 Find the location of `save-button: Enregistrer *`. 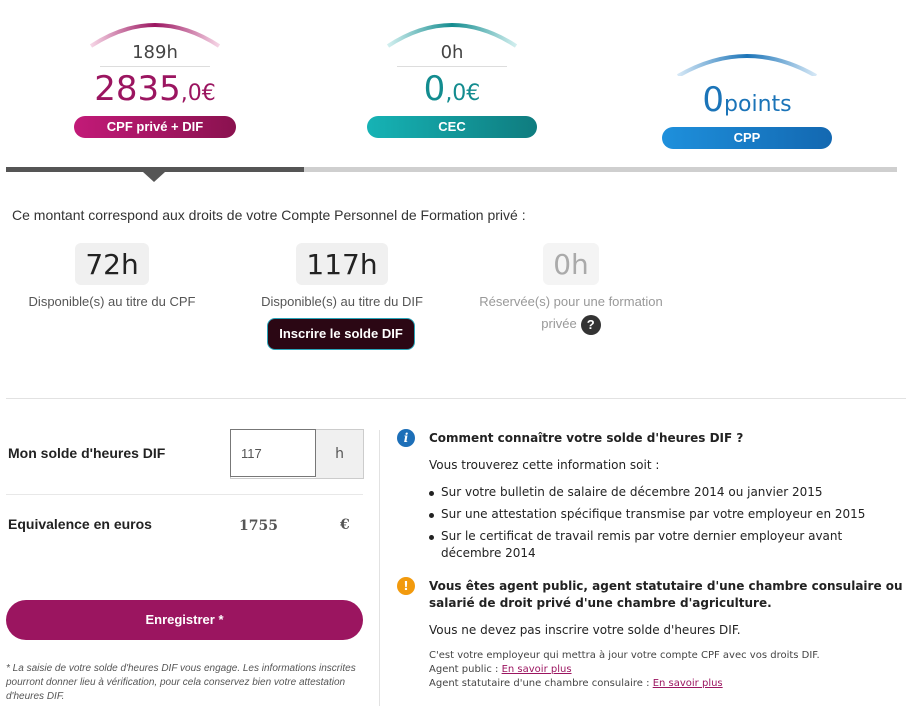

save-button: Enregistrer * is located at coordinates (184, 620).